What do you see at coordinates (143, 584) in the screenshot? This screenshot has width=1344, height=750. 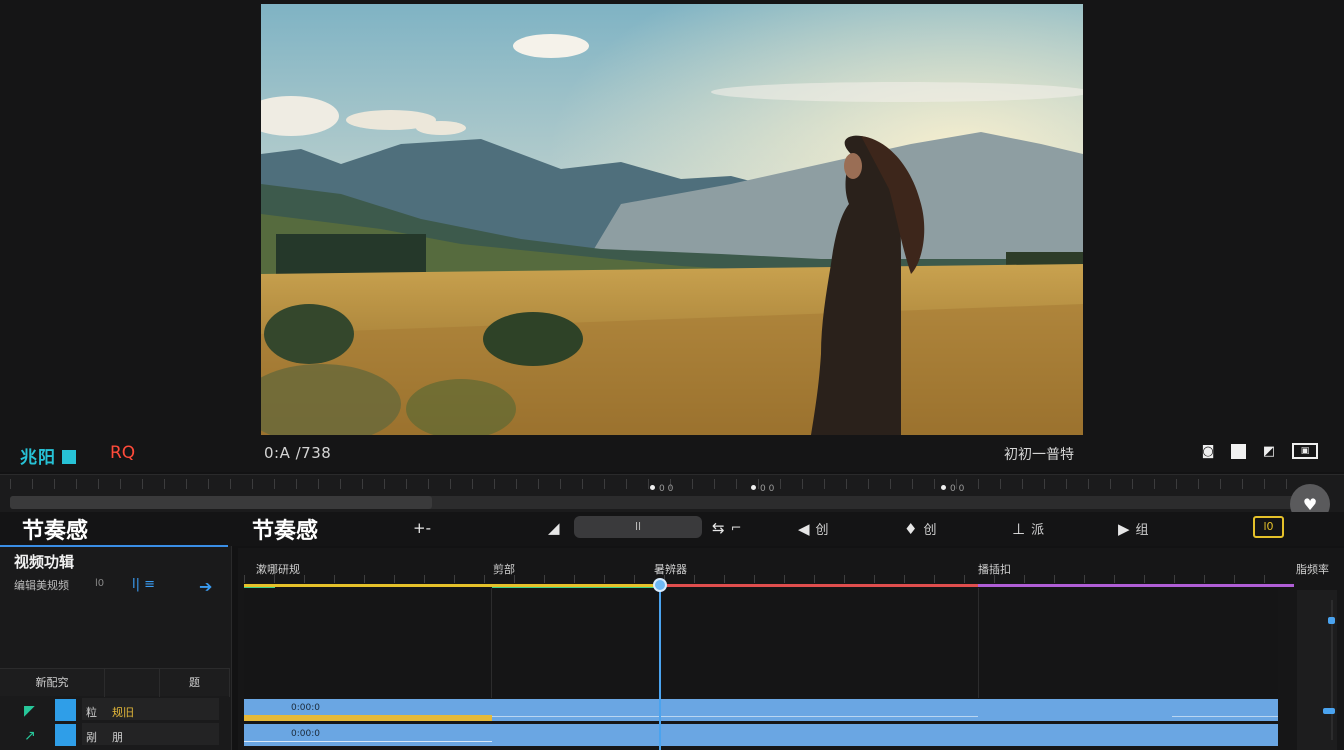 I see `filter-button: l| ≡` at bounding box center [143, 584].